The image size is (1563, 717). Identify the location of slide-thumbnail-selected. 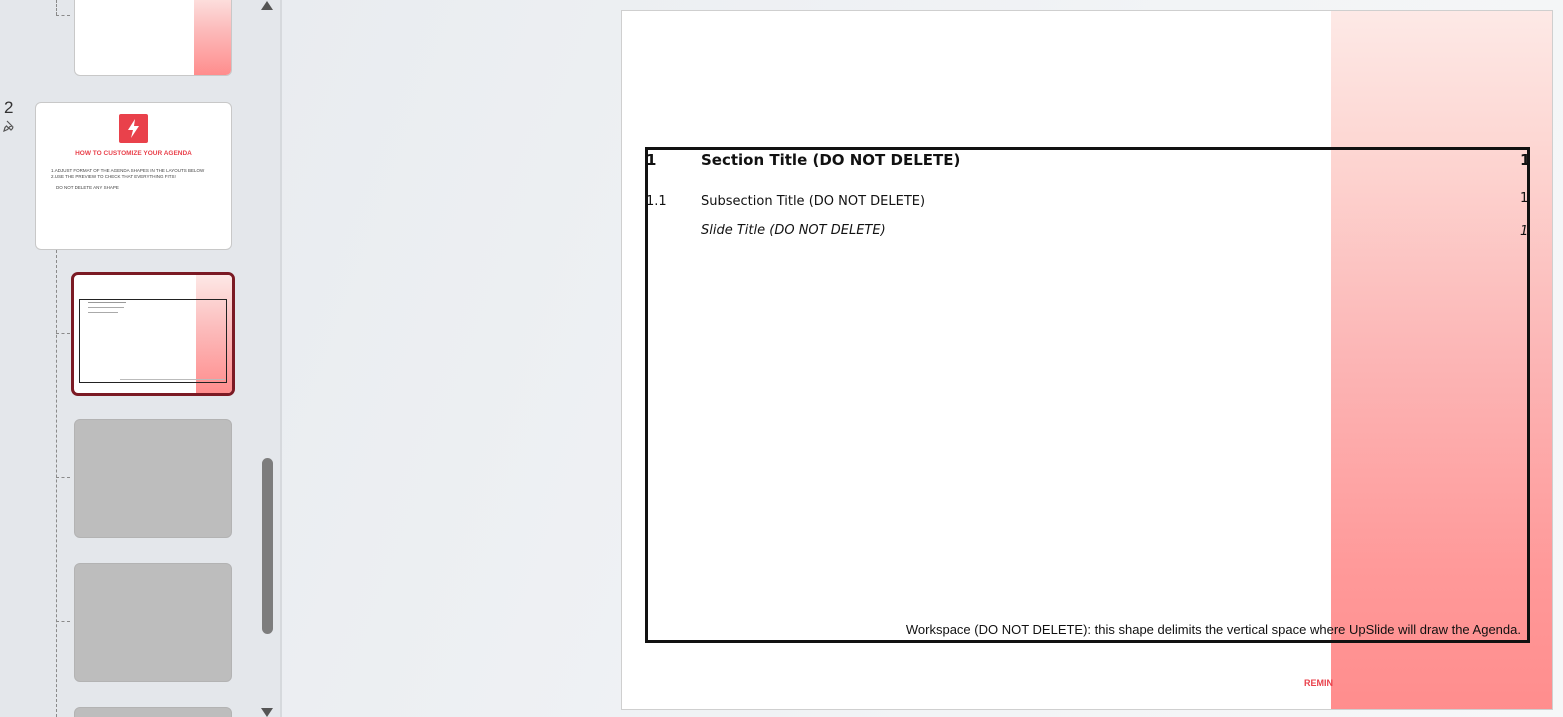
(153, 334).